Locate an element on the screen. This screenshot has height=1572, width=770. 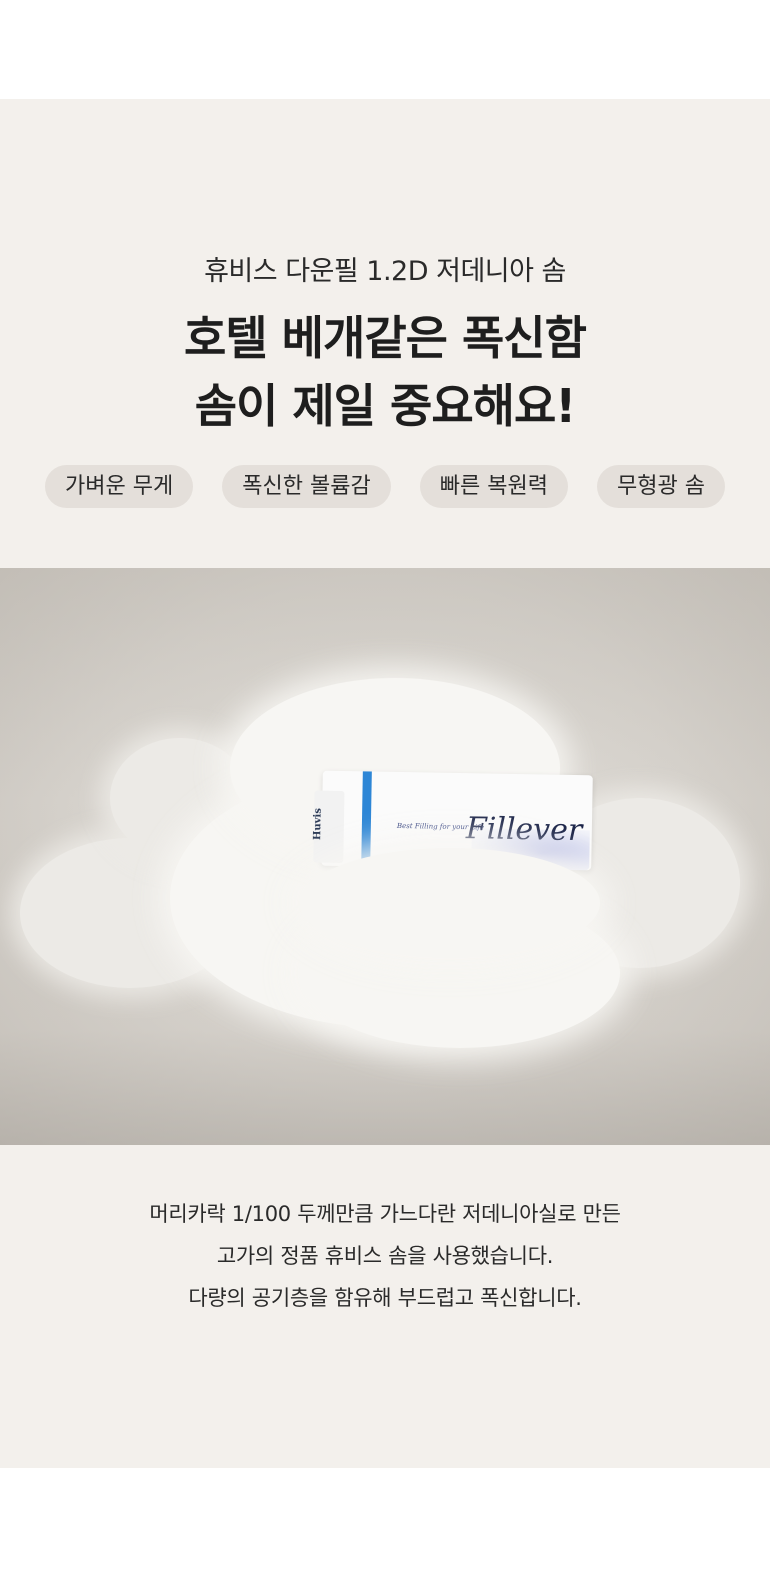
card-brand-text: Huvis is located at coordinates (318, 824).